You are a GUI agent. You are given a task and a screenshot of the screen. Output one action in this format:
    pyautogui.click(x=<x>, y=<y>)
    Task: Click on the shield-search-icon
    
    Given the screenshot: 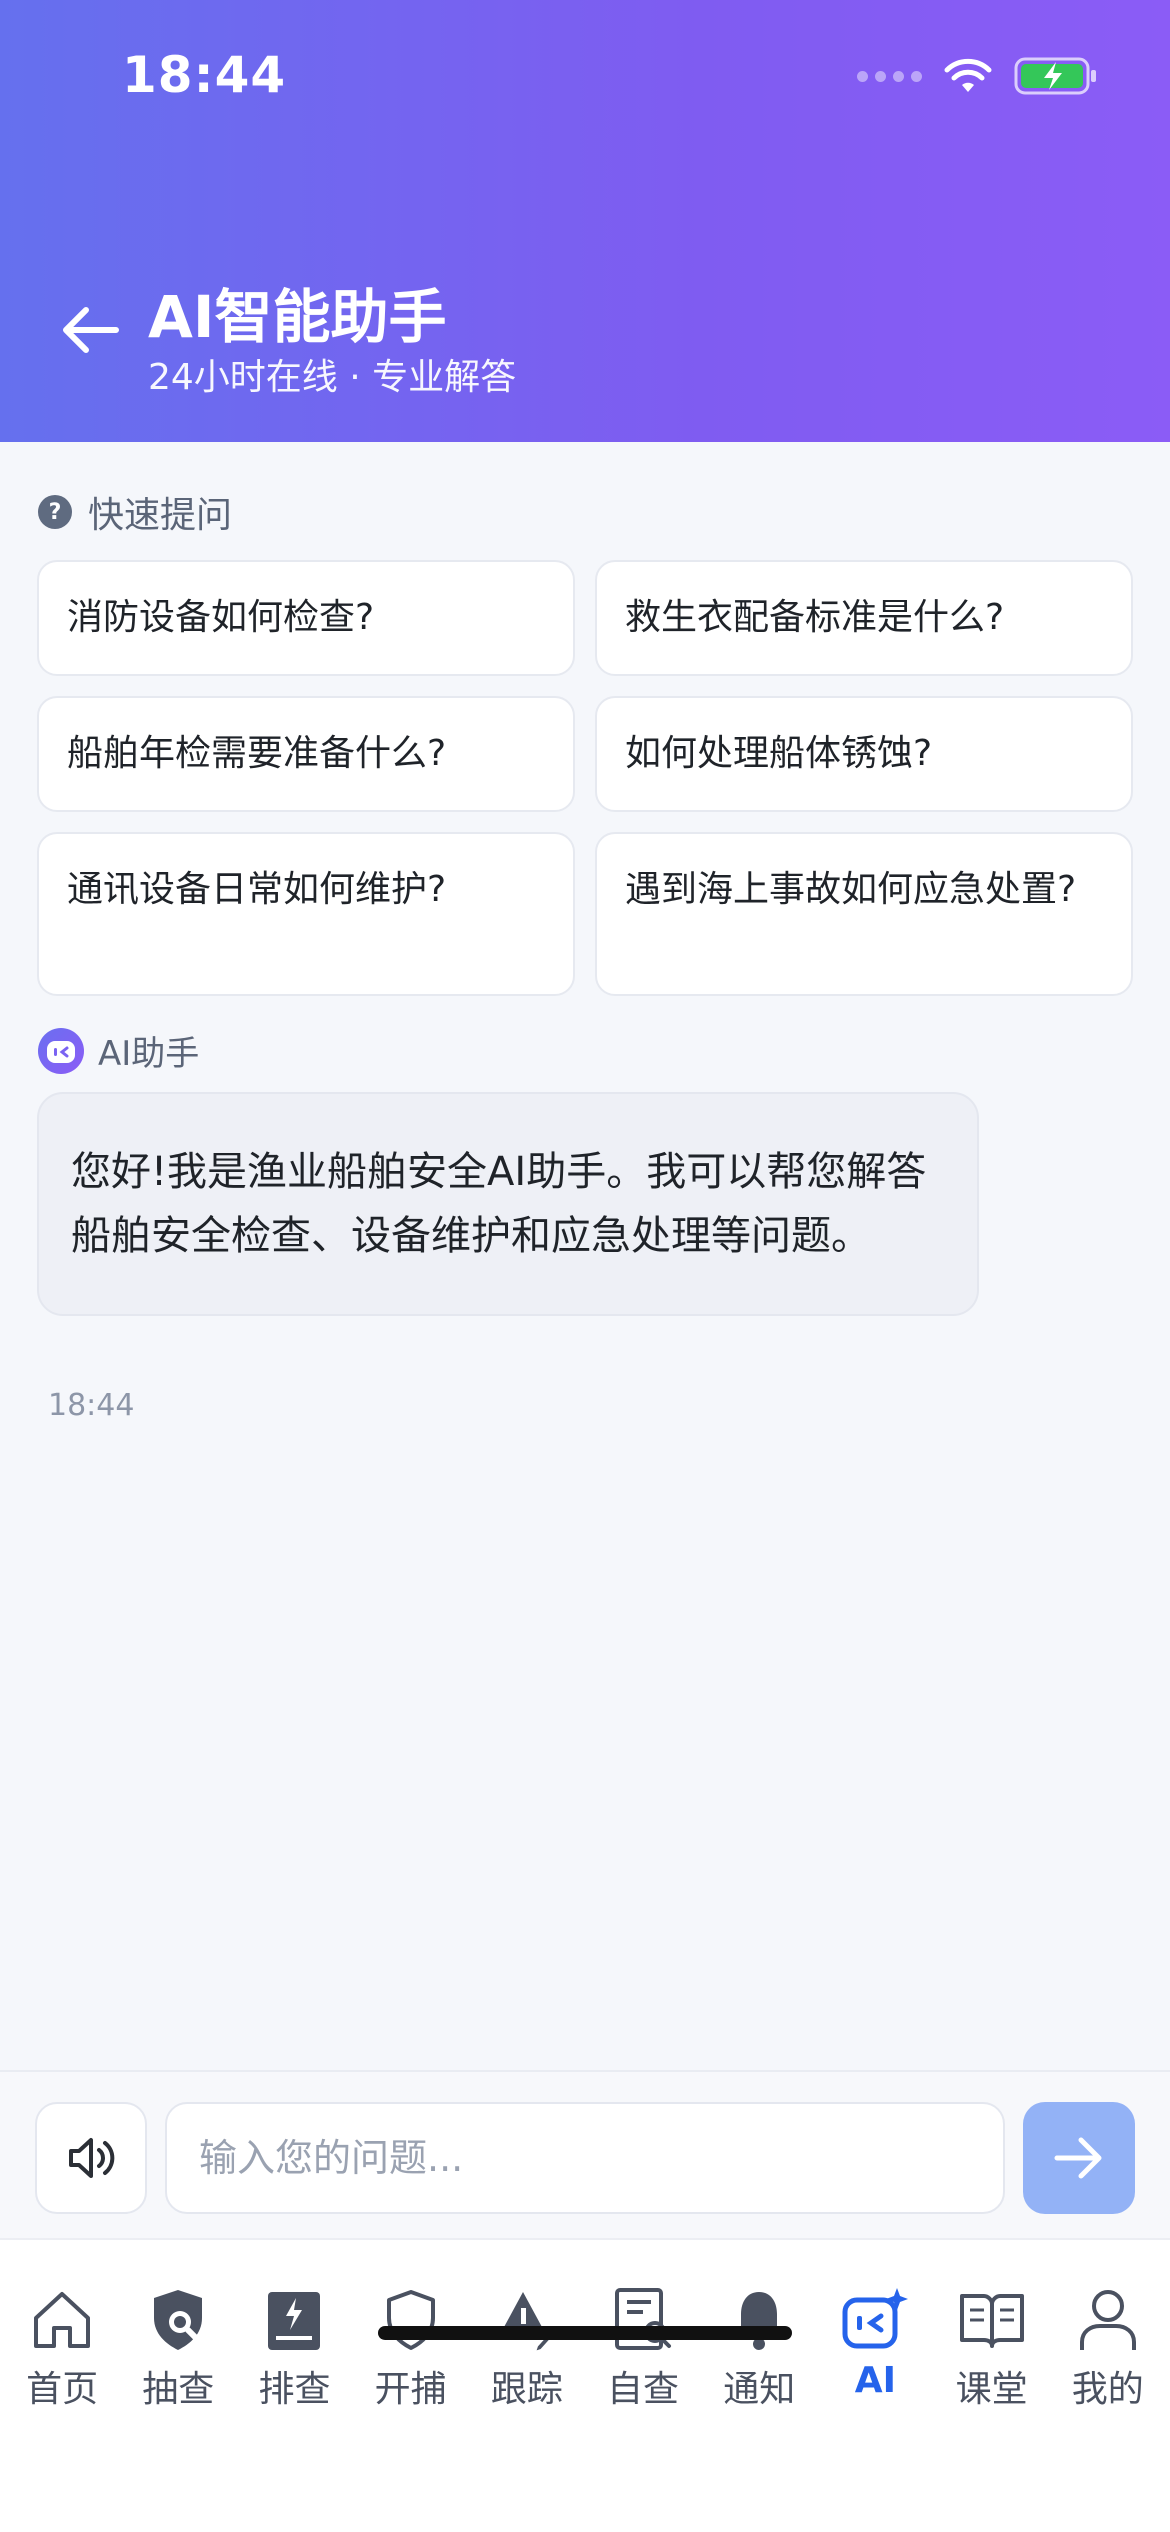 What is the action you would take?
    pyautogui.click(x=178, y=2320)
    